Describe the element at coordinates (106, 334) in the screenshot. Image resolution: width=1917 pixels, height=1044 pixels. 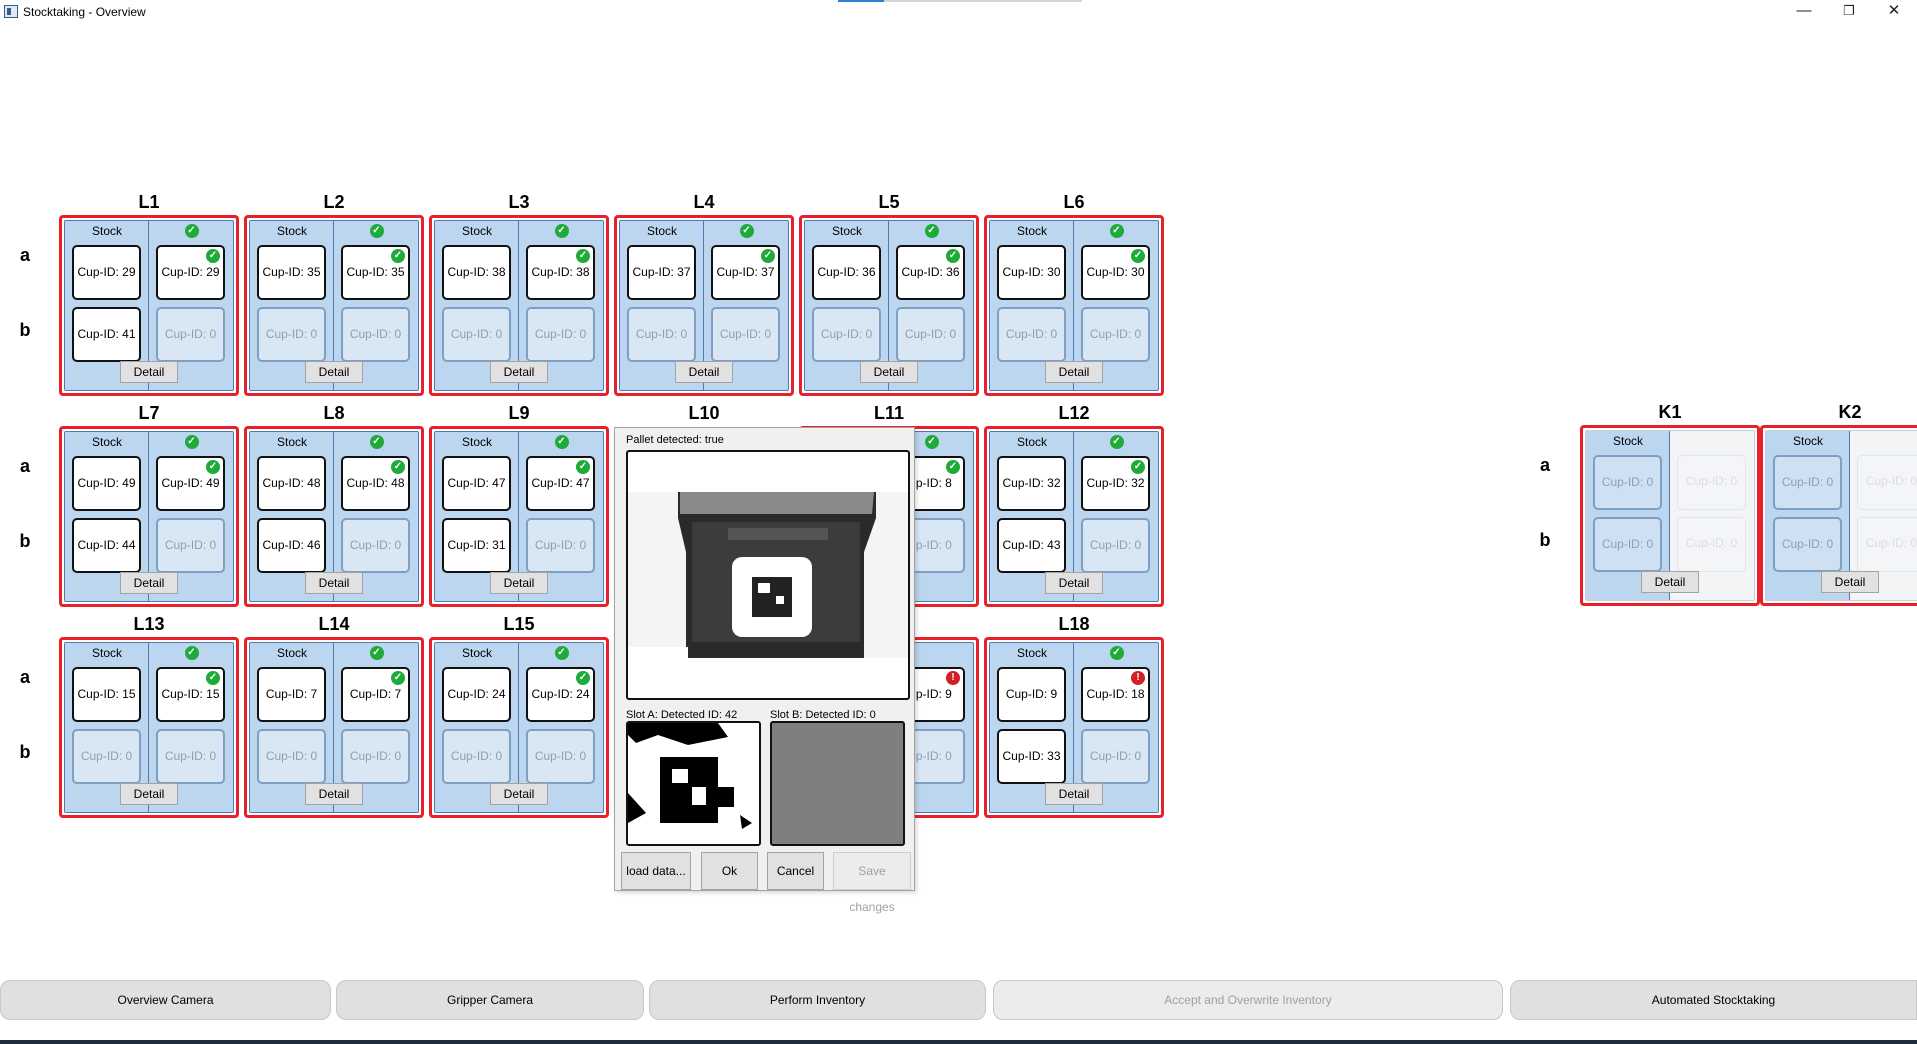
I see `stock-slot-b: Cup-ID: 41` at that location.